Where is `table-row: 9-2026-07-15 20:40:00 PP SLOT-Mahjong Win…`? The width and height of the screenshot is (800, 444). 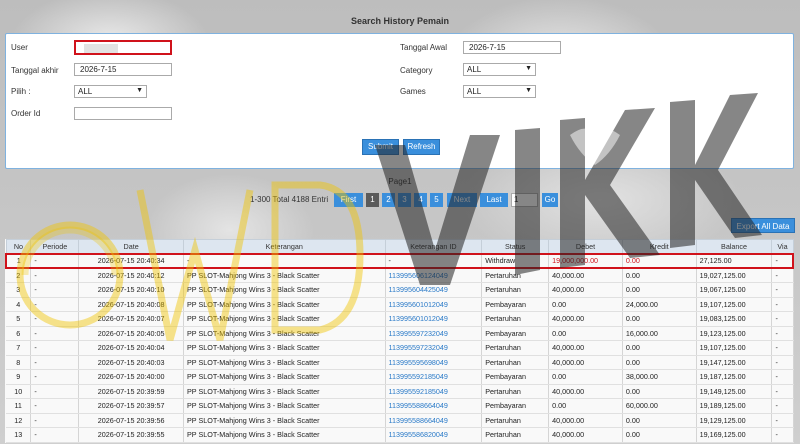 table-row: 9-2026-07-15 20:40:00 PP SLOT-Mahjong Win… is located at coordinates (400, 377).